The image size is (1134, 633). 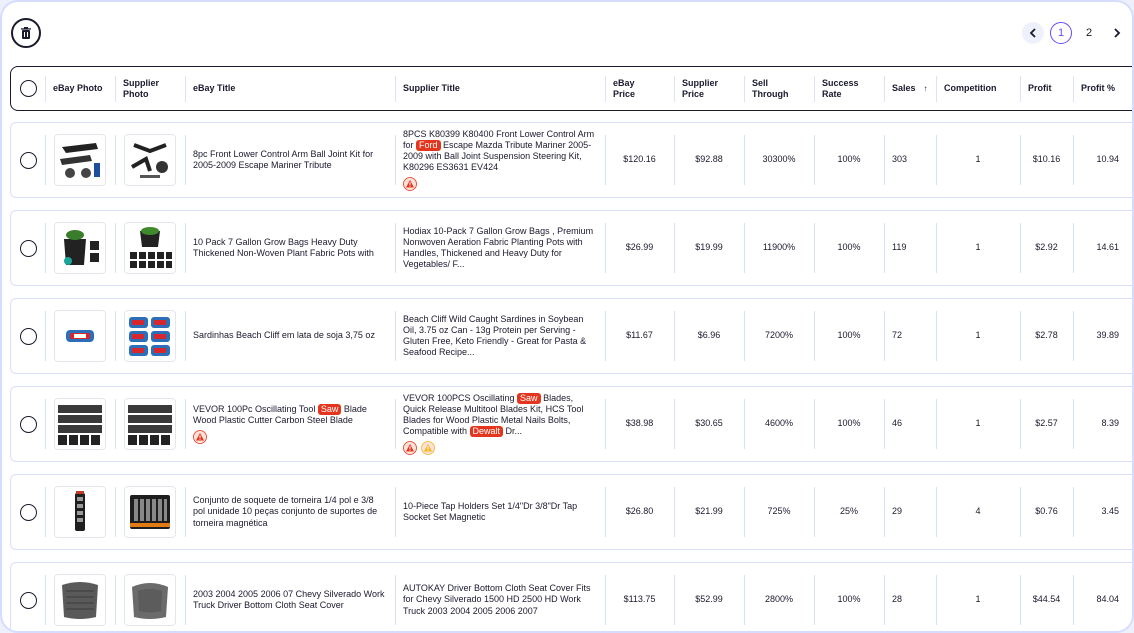 I want to click on keyword-tag: Saw, so click(x=329, y=409).